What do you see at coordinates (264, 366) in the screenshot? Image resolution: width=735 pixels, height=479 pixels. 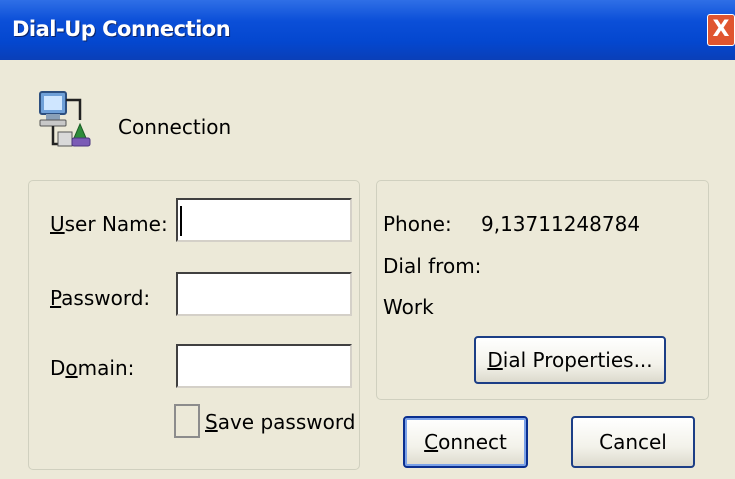 I see `domain-field` at bounding box center [264, 366].